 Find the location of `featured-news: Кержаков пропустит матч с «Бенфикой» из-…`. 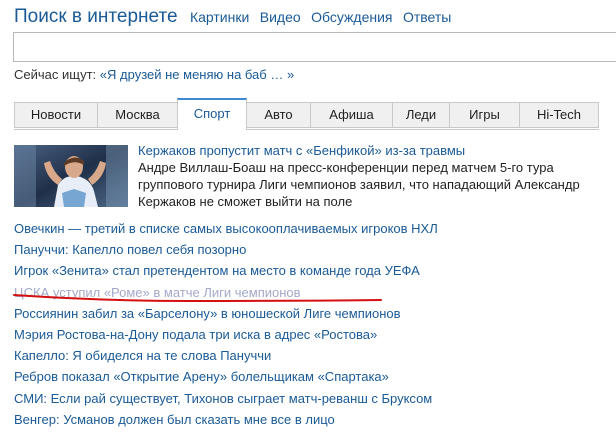

featured-news: Кержаков пропустит матч с «Бенфикой» из-… is located at coordinates (309, 177).